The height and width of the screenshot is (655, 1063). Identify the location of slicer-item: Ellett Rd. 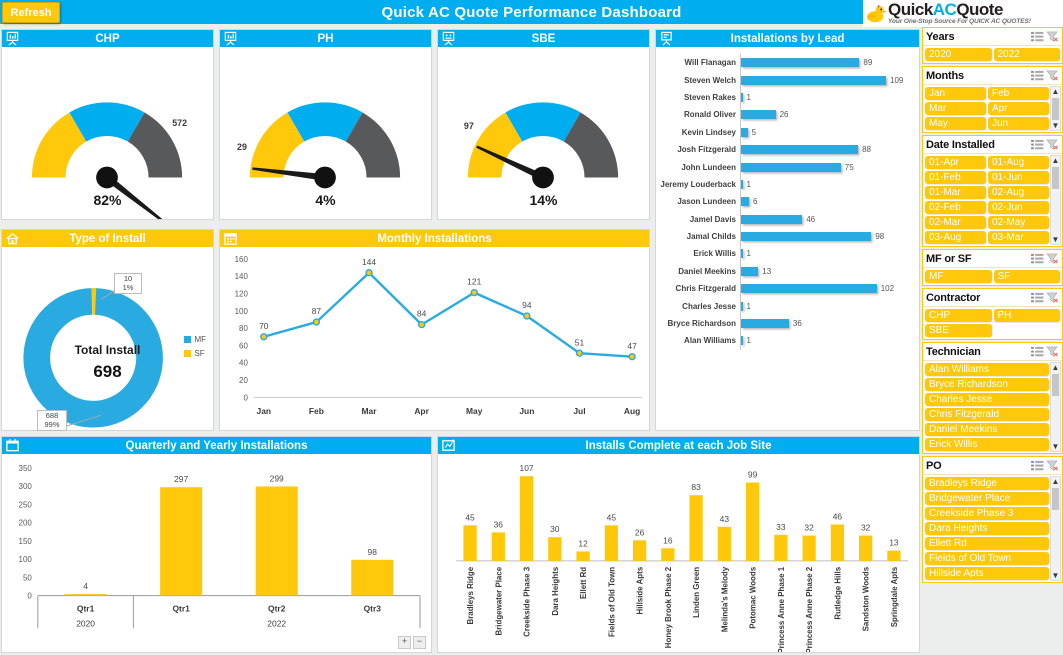
(987, 543).